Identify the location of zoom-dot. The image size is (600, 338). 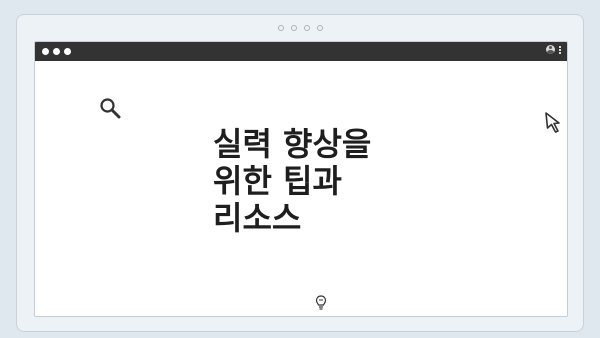
(67, 51).